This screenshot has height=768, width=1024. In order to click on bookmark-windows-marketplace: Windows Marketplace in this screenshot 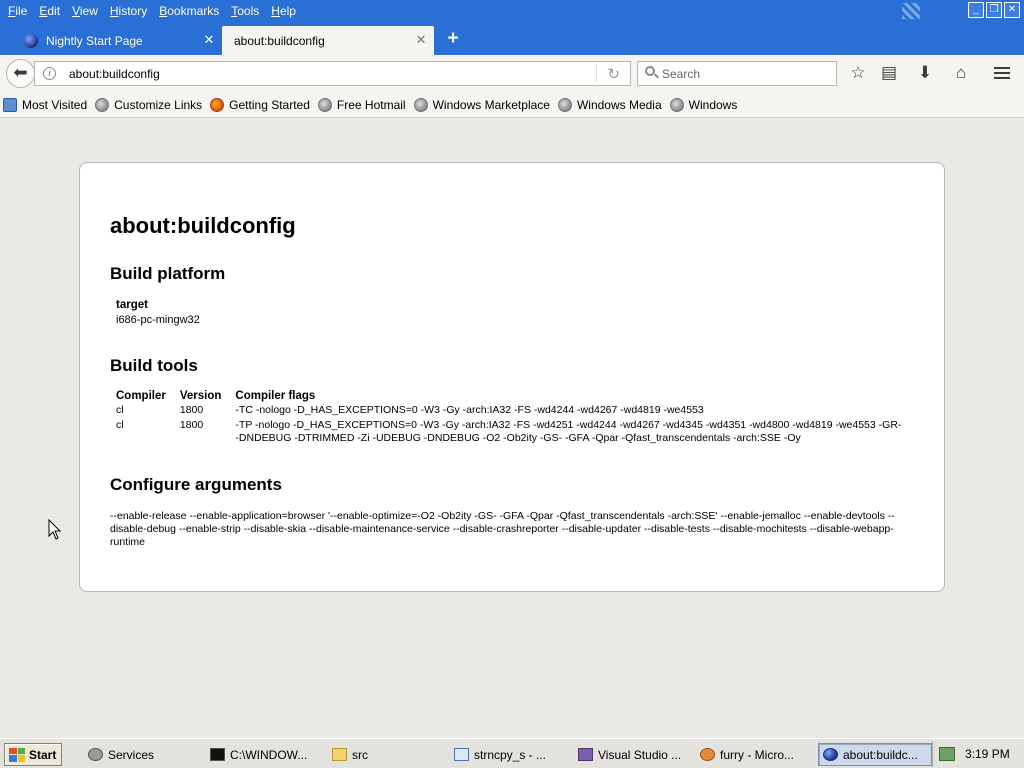, I will do `click(481, 104)`.